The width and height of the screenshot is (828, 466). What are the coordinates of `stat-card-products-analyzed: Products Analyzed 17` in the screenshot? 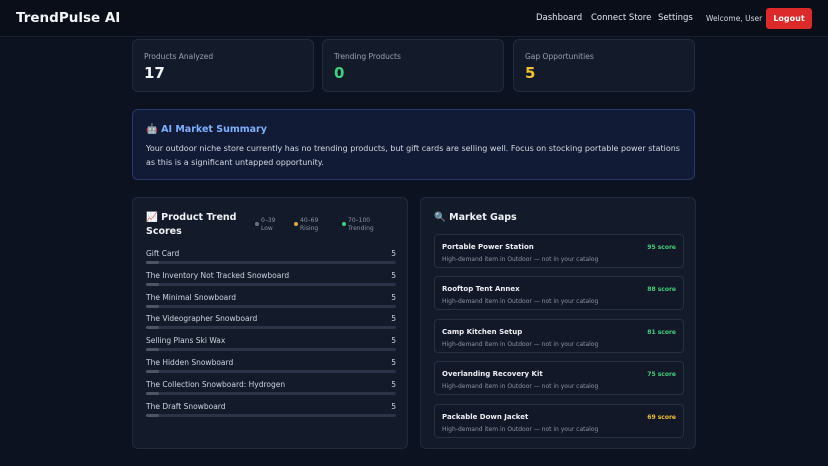 It's located at (223, 65).